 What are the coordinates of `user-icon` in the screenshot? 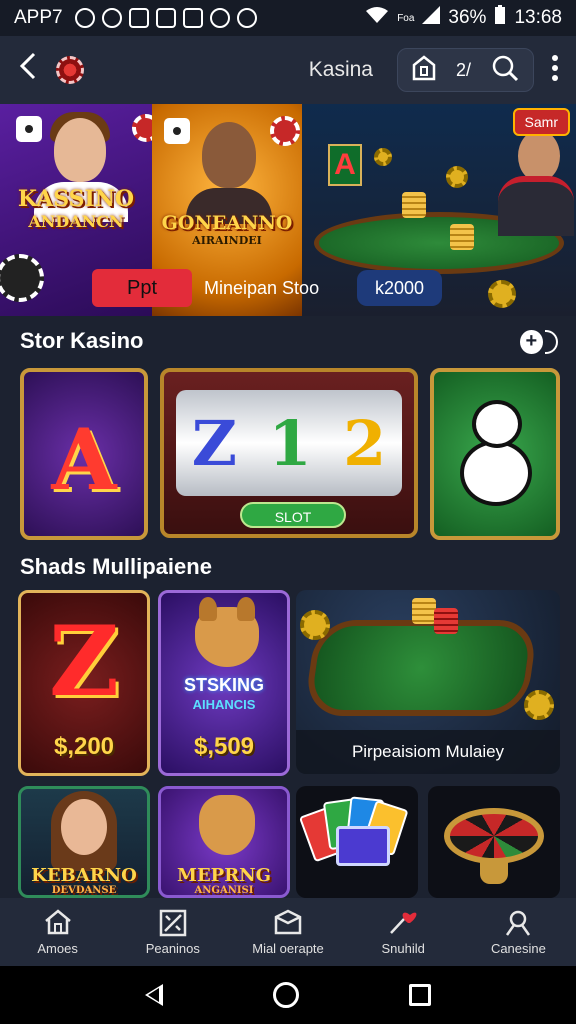 It's located at (518, 922).